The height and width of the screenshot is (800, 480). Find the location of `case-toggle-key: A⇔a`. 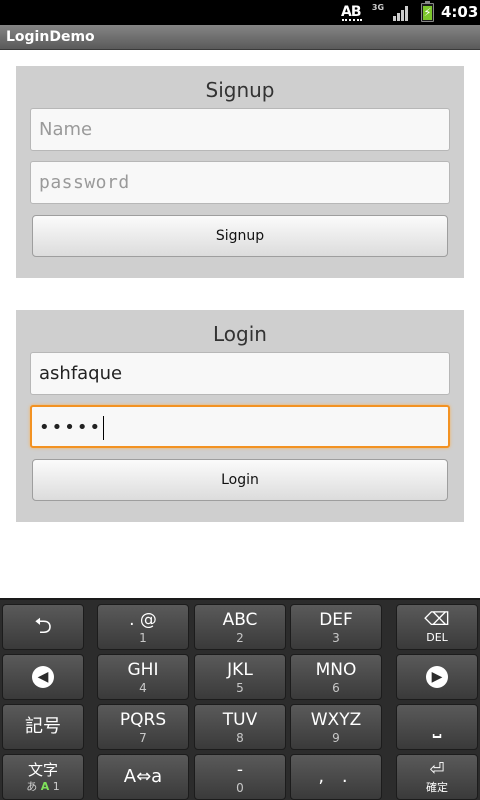

case-toggle-key: A⇔a is located at coordinates (143, 777).